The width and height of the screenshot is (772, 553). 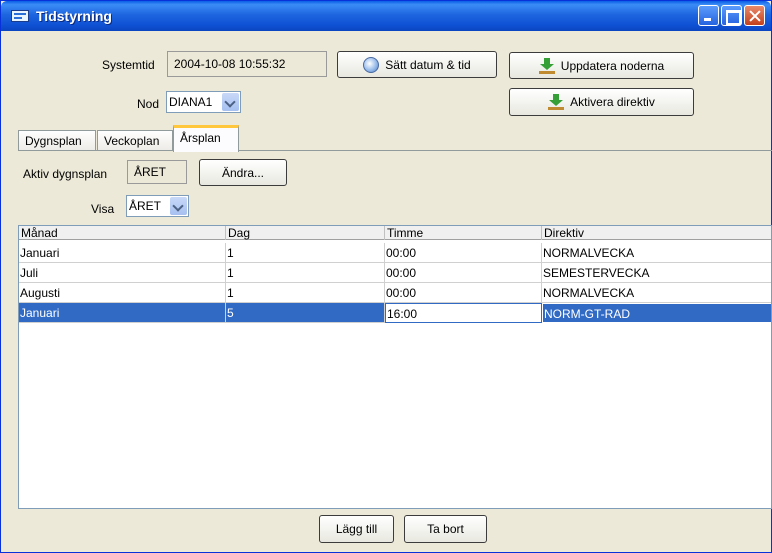 I want to click on window-icon, so click(x=20, y=16).